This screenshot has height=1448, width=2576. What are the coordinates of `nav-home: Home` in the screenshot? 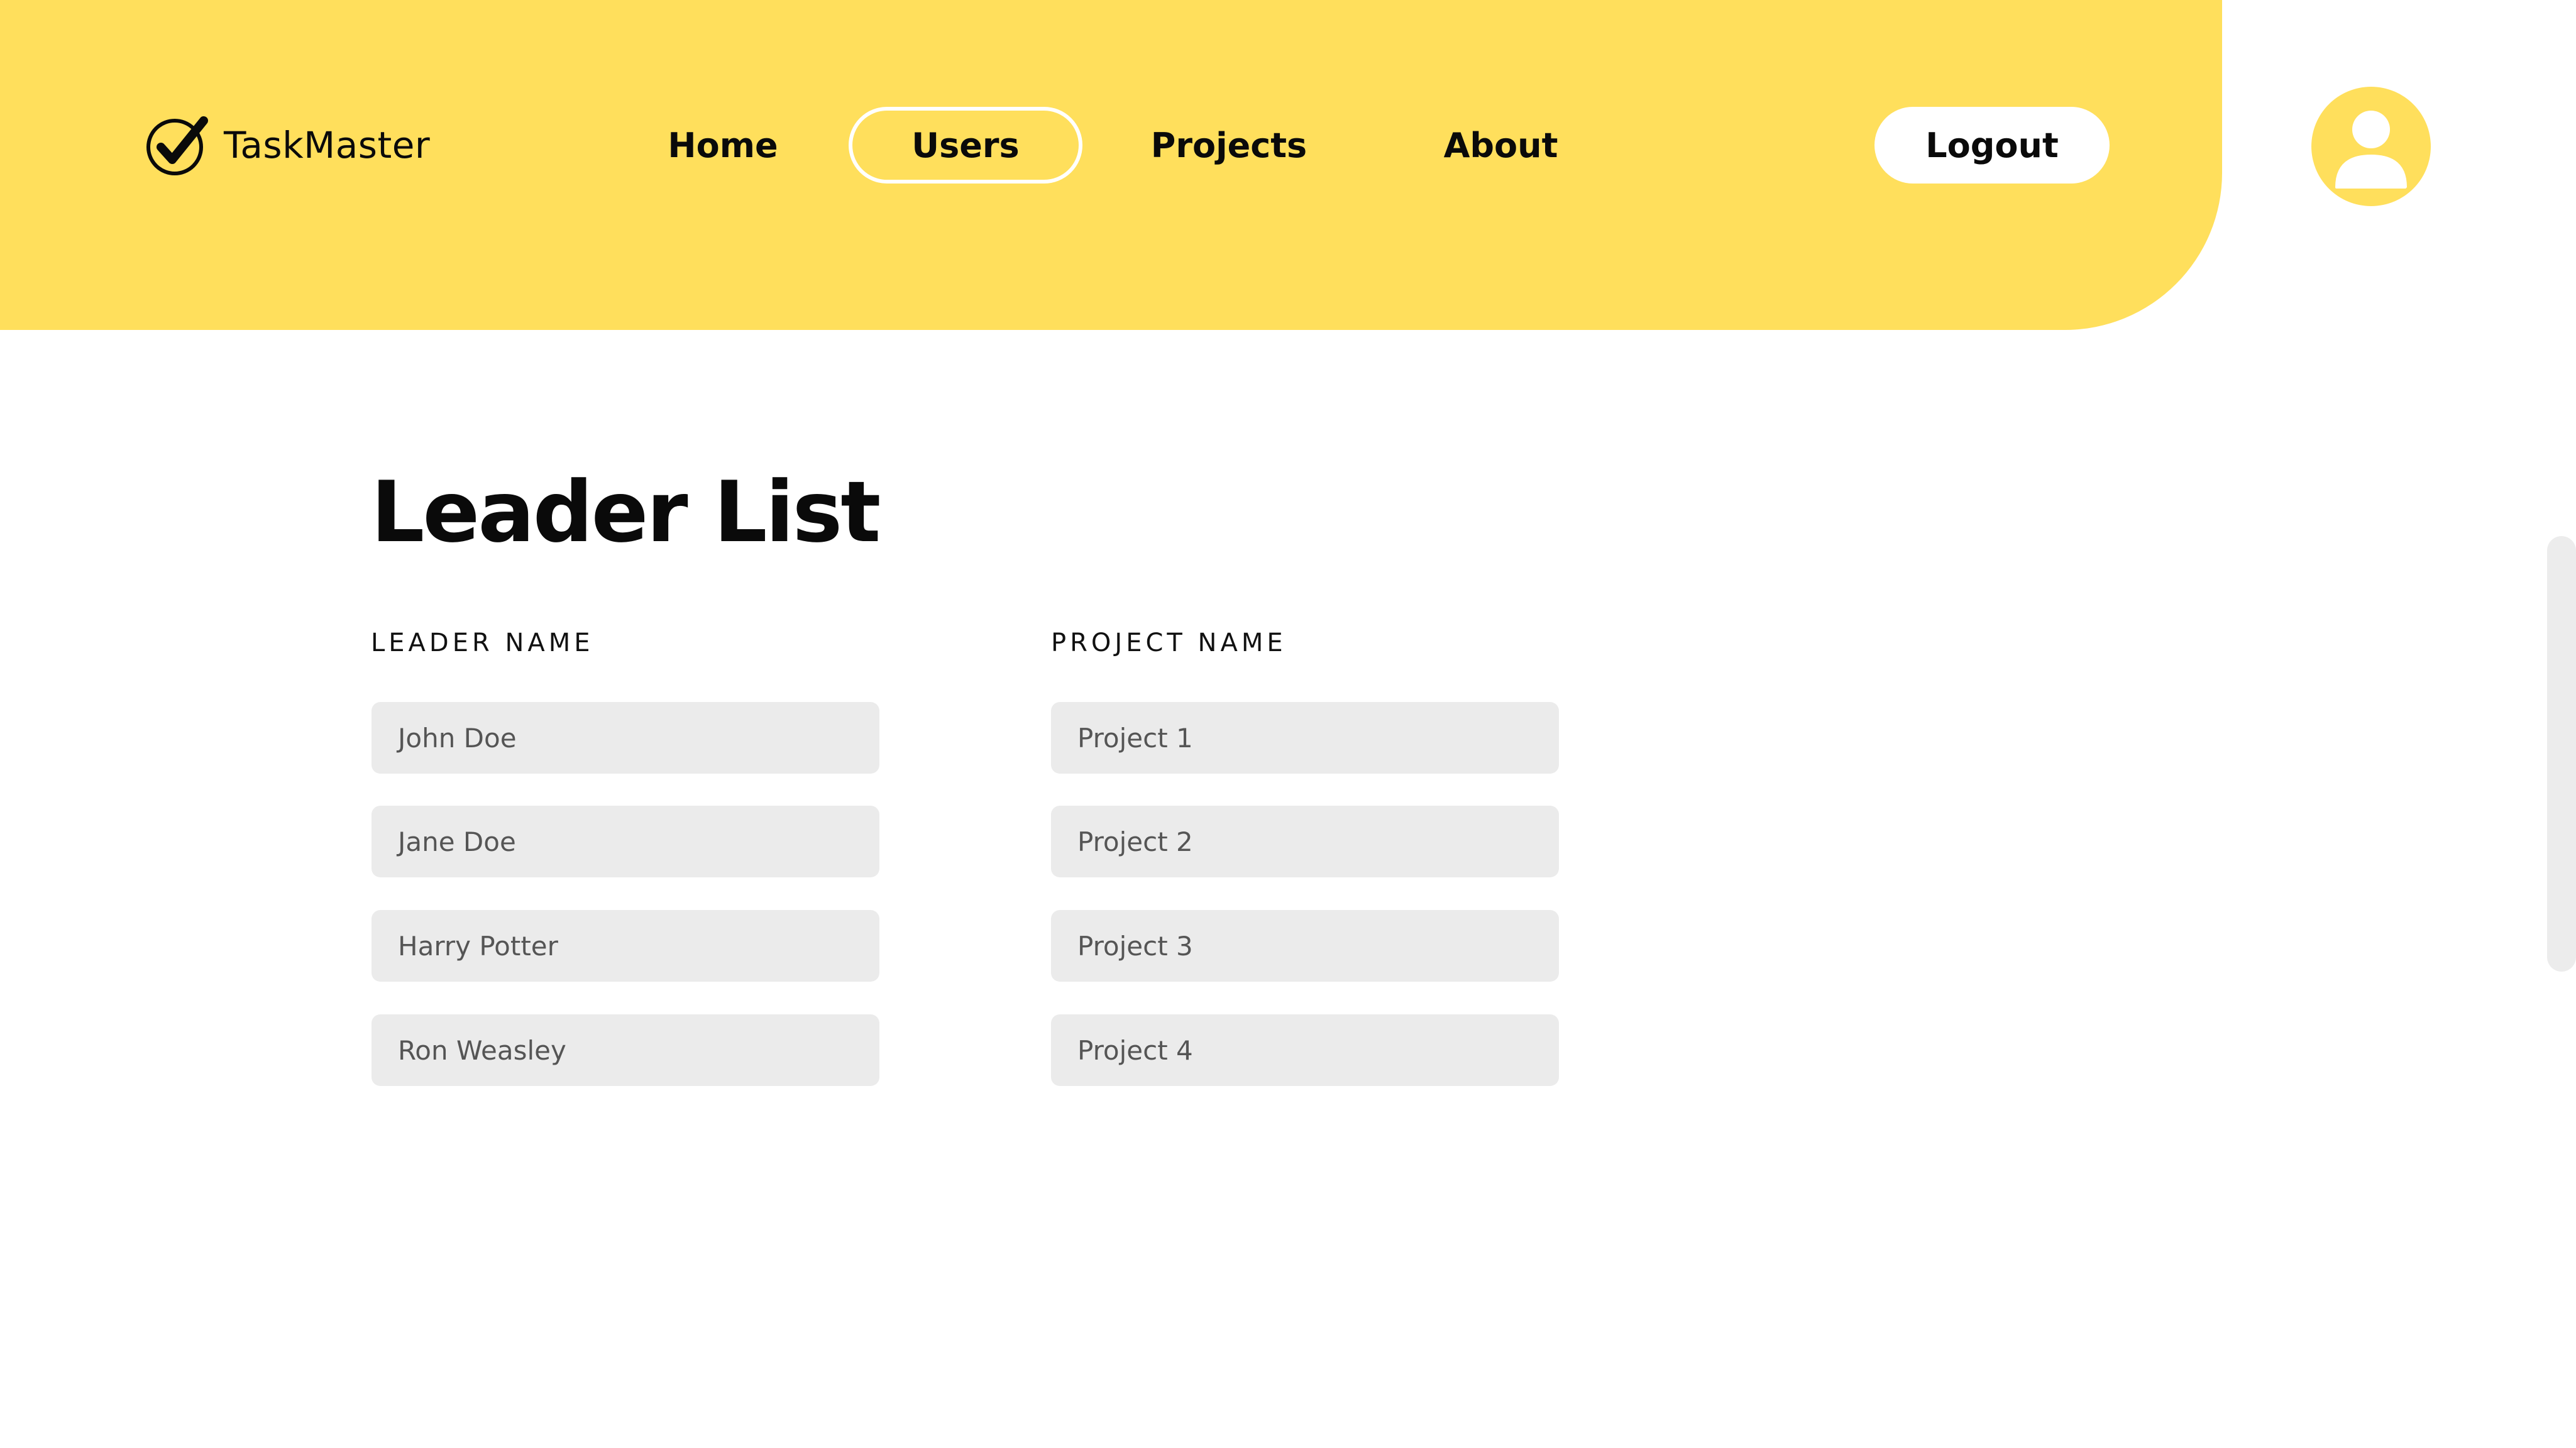 It's located at (722, 145).